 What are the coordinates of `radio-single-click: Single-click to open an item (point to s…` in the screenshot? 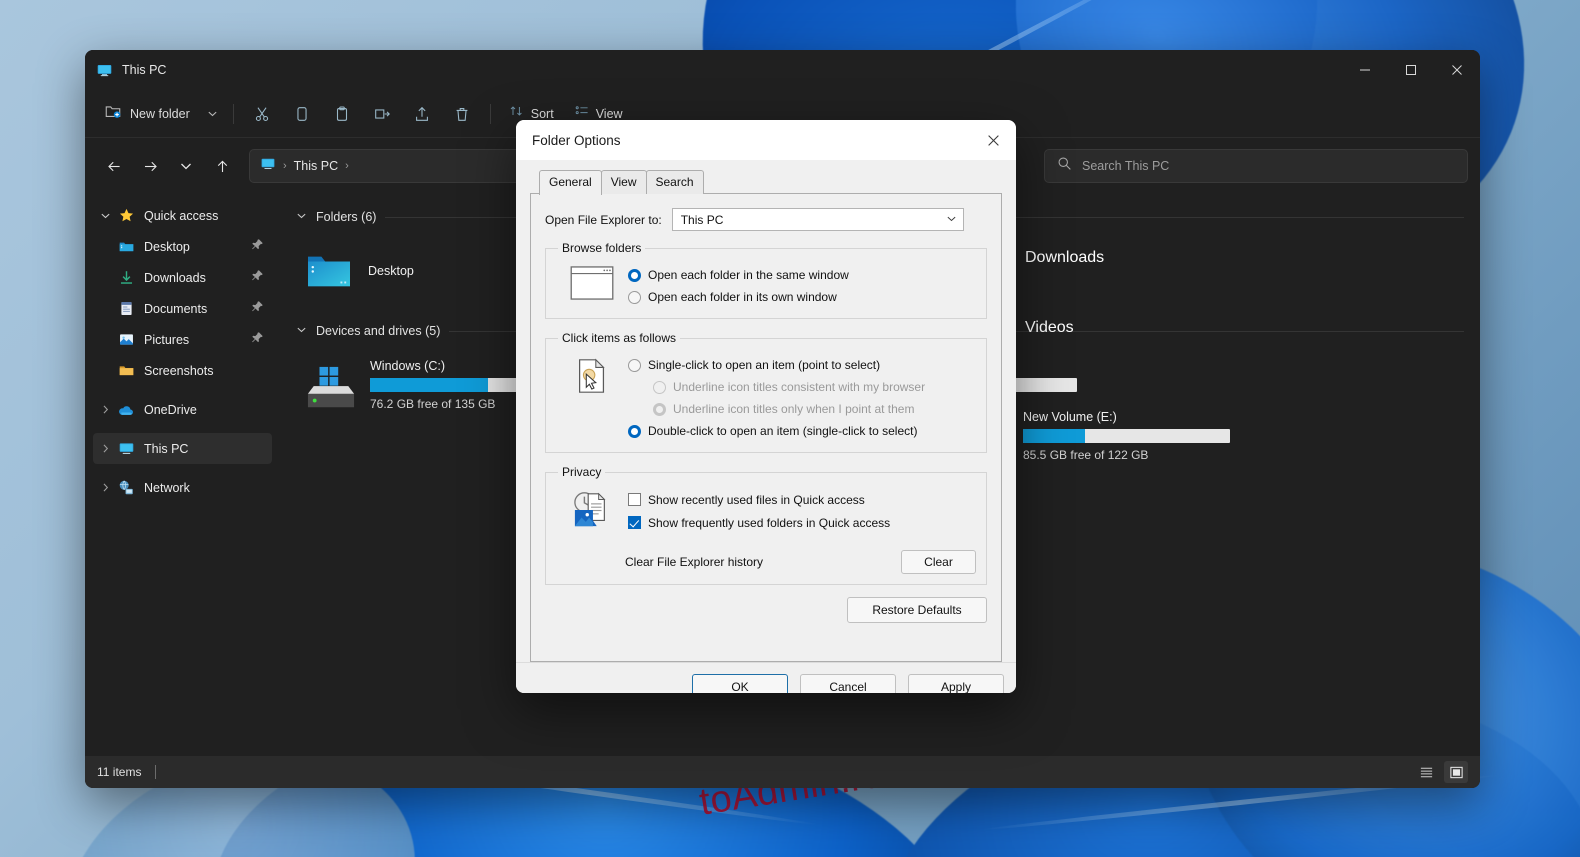 It's located at (802, 365).